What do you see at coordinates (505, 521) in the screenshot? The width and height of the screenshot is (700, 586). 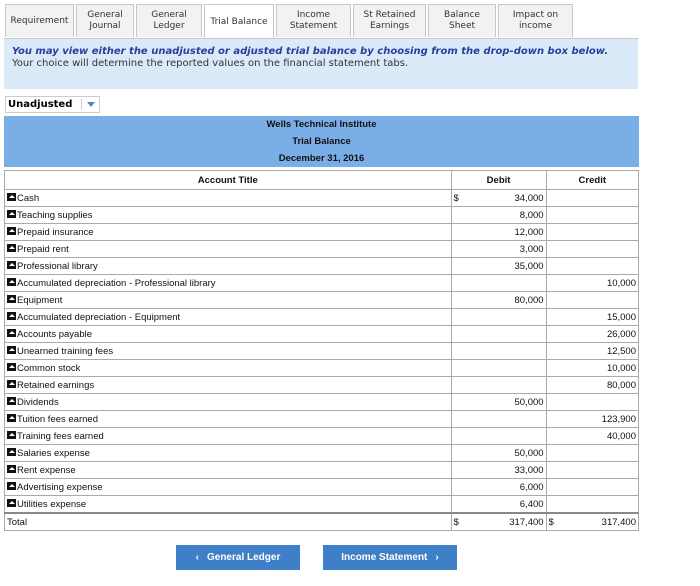 I see `total-debit: 317,400` at bounding box center [505, 521].